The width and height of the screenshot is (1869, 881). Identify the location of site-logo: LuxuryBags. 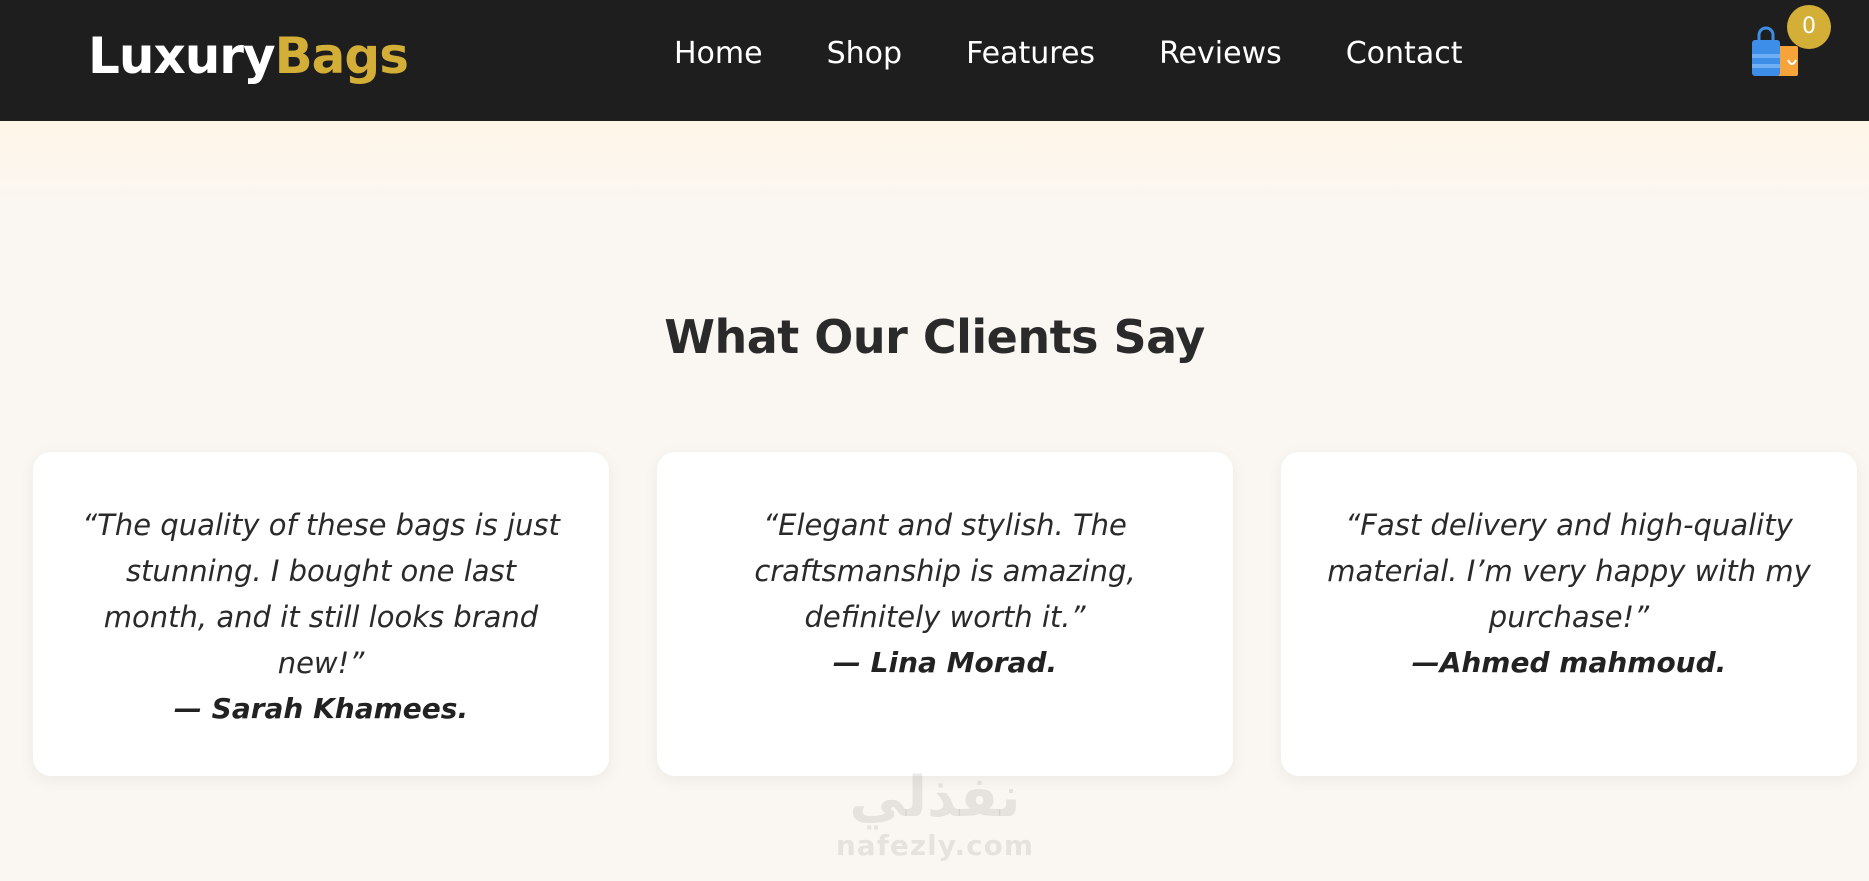
(248, 56).